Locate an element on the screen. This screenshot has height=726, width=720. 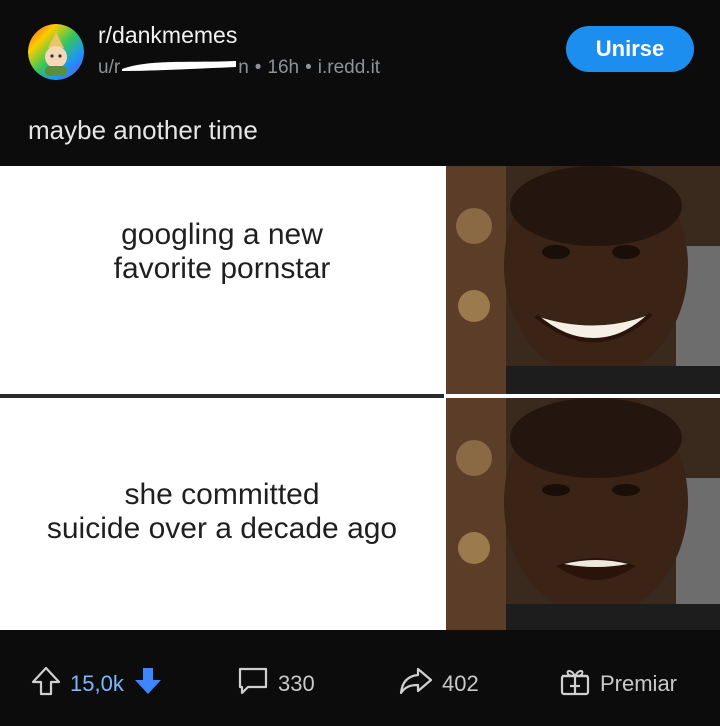
subreddit-avatar-icon is located at coordinates (56, 52).